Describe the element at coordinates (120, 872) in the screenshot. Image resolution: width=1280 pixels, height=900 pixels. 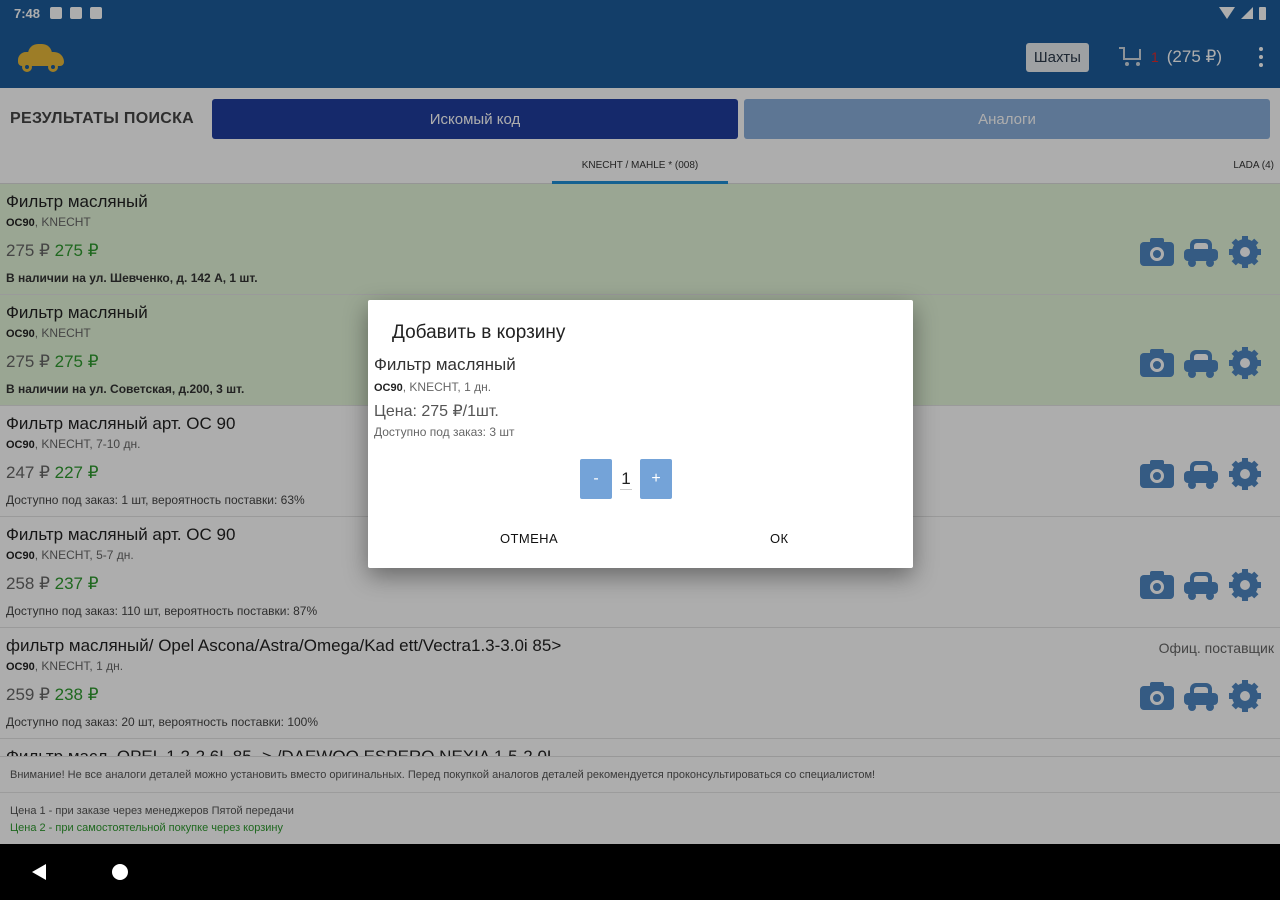
I see `home-icon` at that location.